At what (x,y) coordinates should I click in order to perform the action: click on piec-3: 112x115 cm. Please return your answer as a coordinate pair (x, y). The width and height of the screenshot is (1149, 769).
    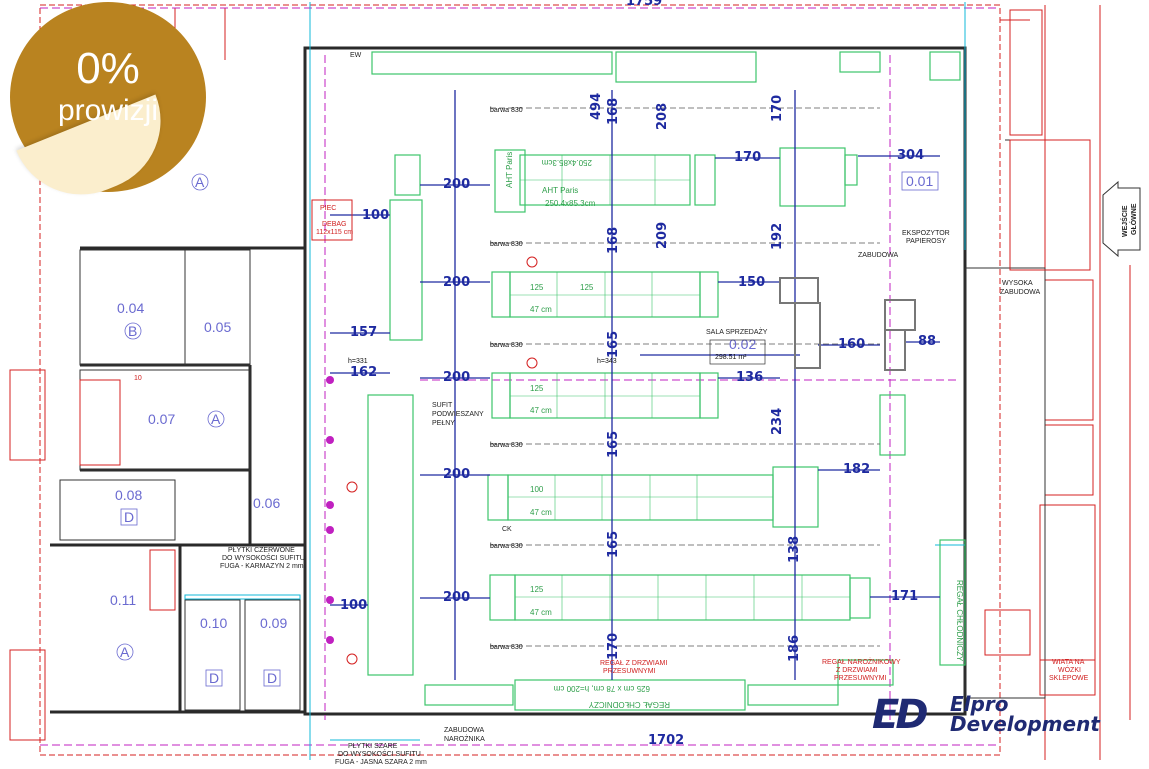
    Looking at the image, I should click on (334, 232).